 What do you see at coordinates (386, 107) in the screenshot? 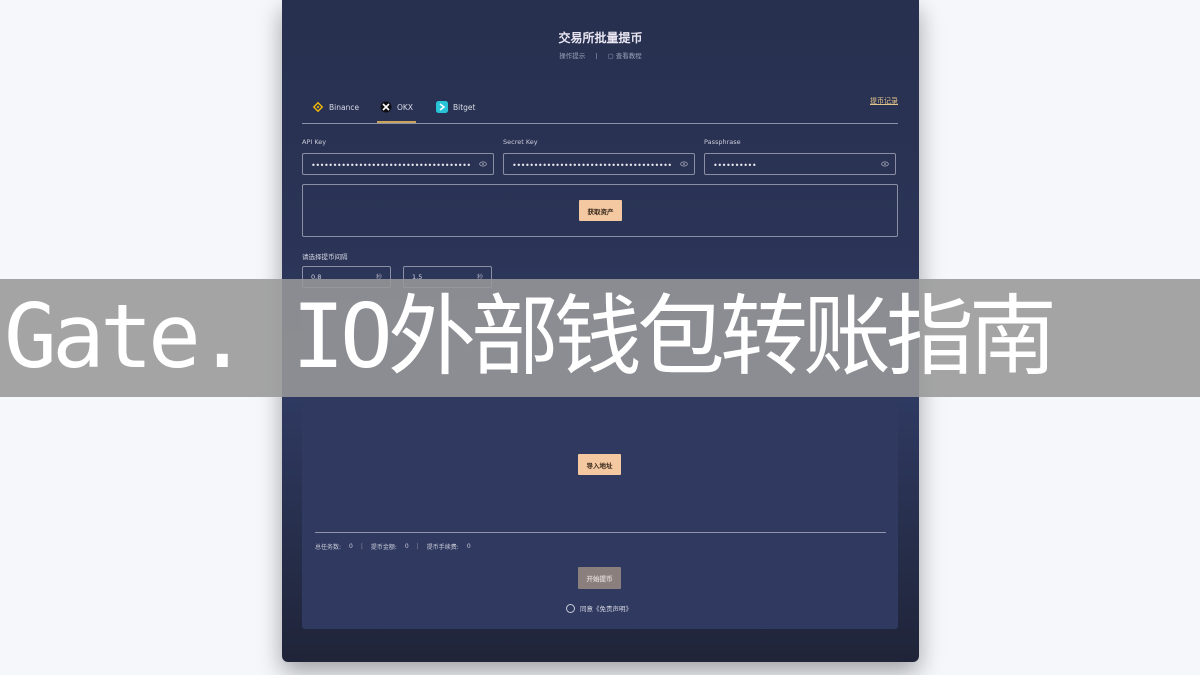
I see `okx-icon` at bounding box center [386, 107].